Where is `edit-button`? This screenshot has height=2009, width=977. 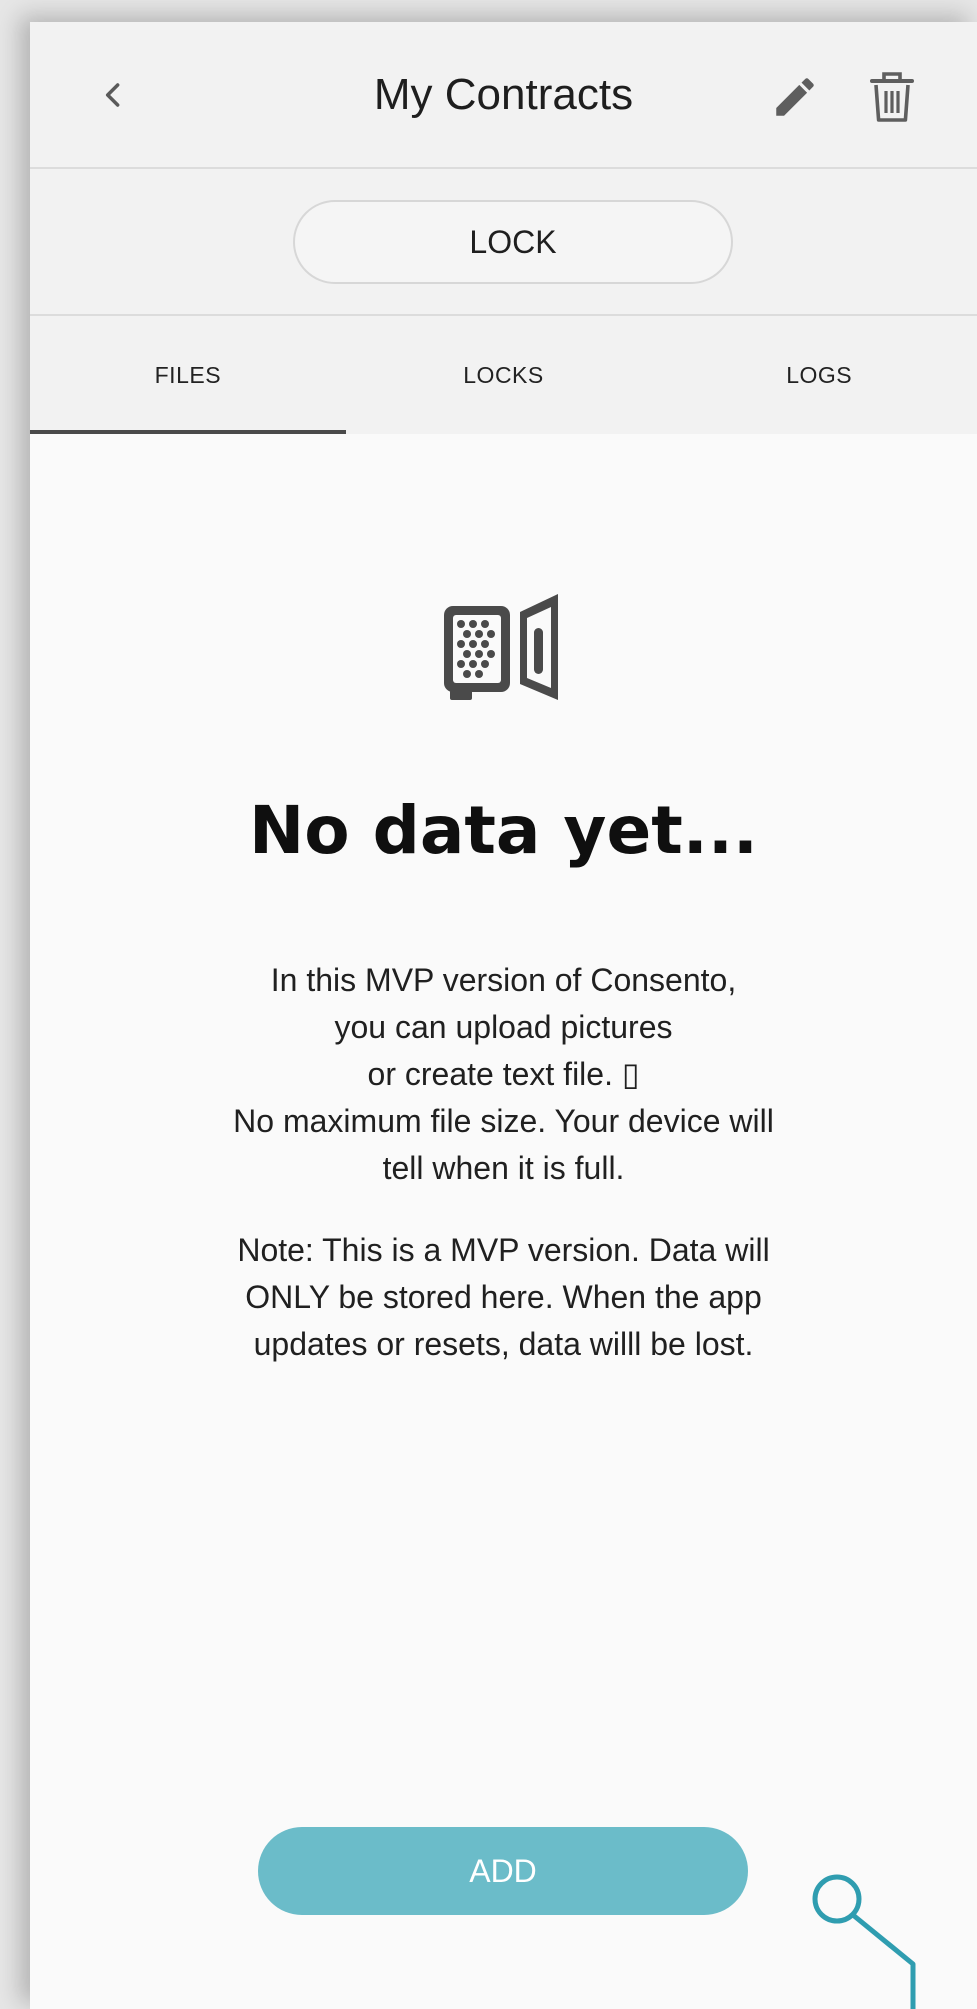 edit-button is located at coordinates (795, 97).